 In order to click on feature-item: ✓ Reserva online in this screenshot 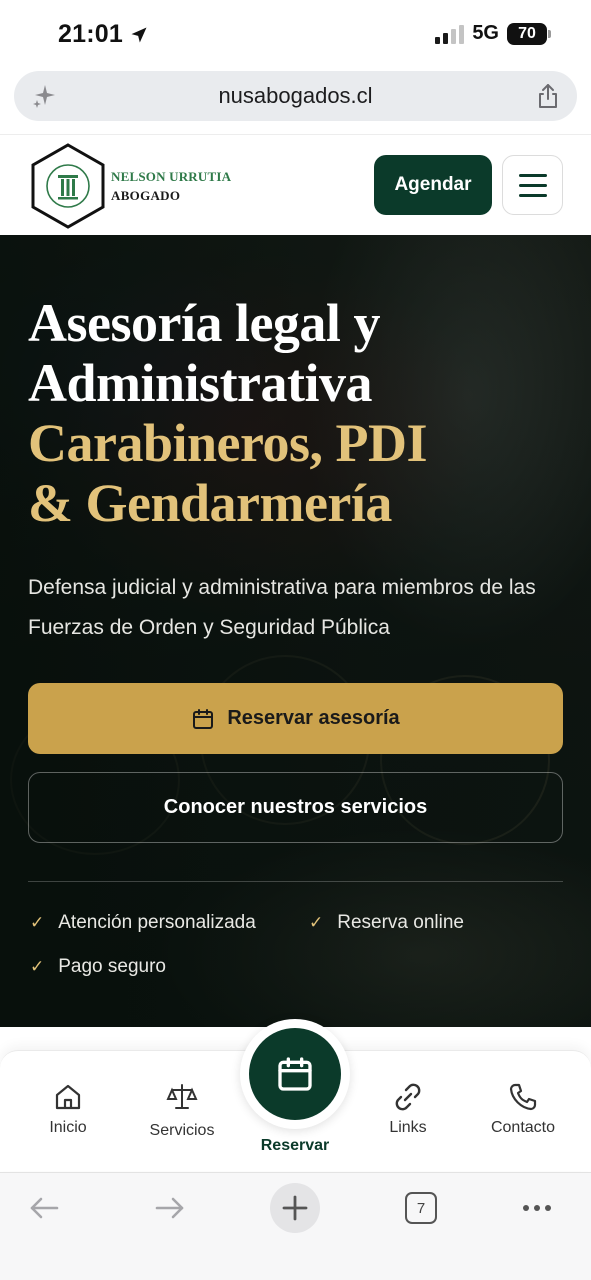, I will do `click(386, 922)`.